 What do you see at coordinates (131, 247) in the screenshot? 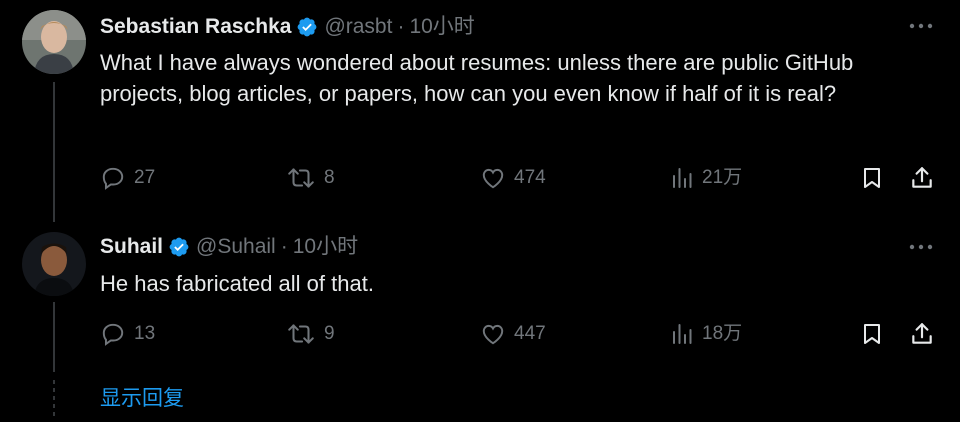
I see `author-name: Suhail` at bounding box center [131, 247].